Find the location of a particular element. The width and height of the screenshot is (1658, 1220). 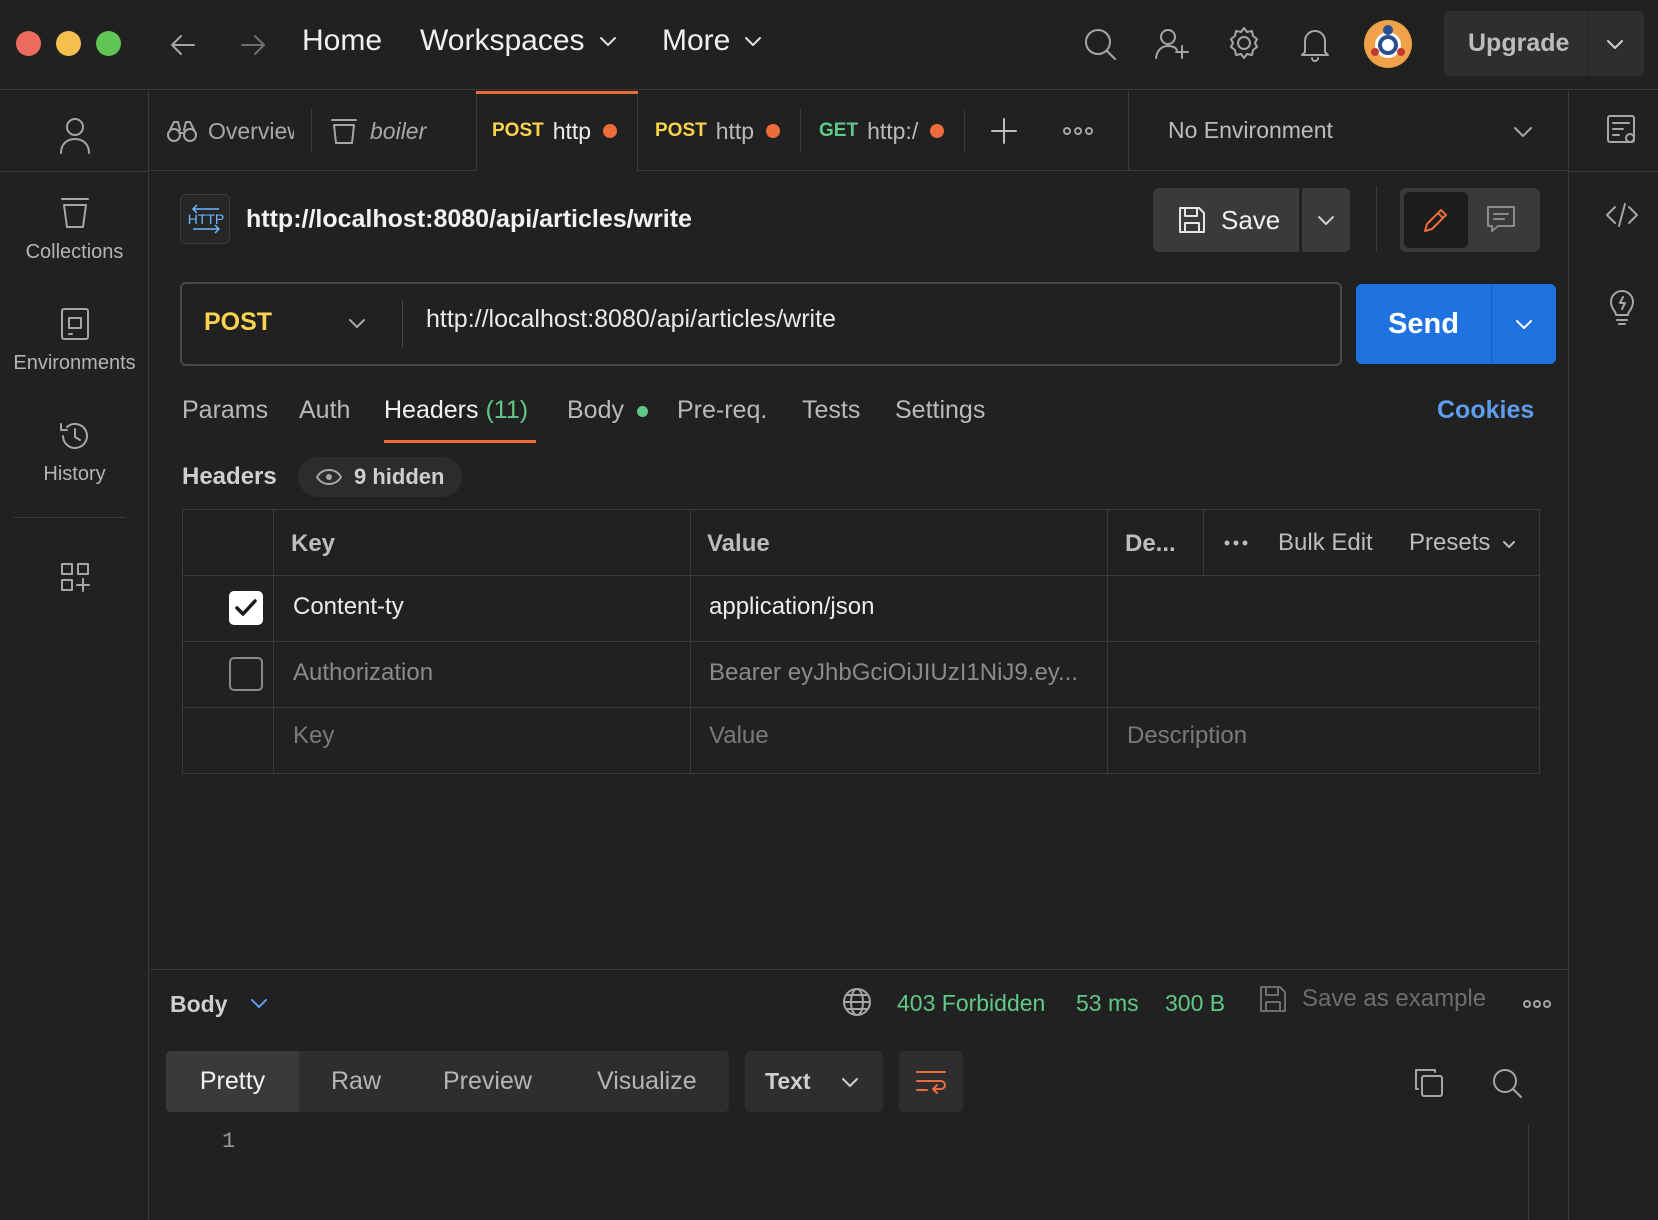

bulk-edit-button: Bulk Edit is located at coordinates (1325, 543).